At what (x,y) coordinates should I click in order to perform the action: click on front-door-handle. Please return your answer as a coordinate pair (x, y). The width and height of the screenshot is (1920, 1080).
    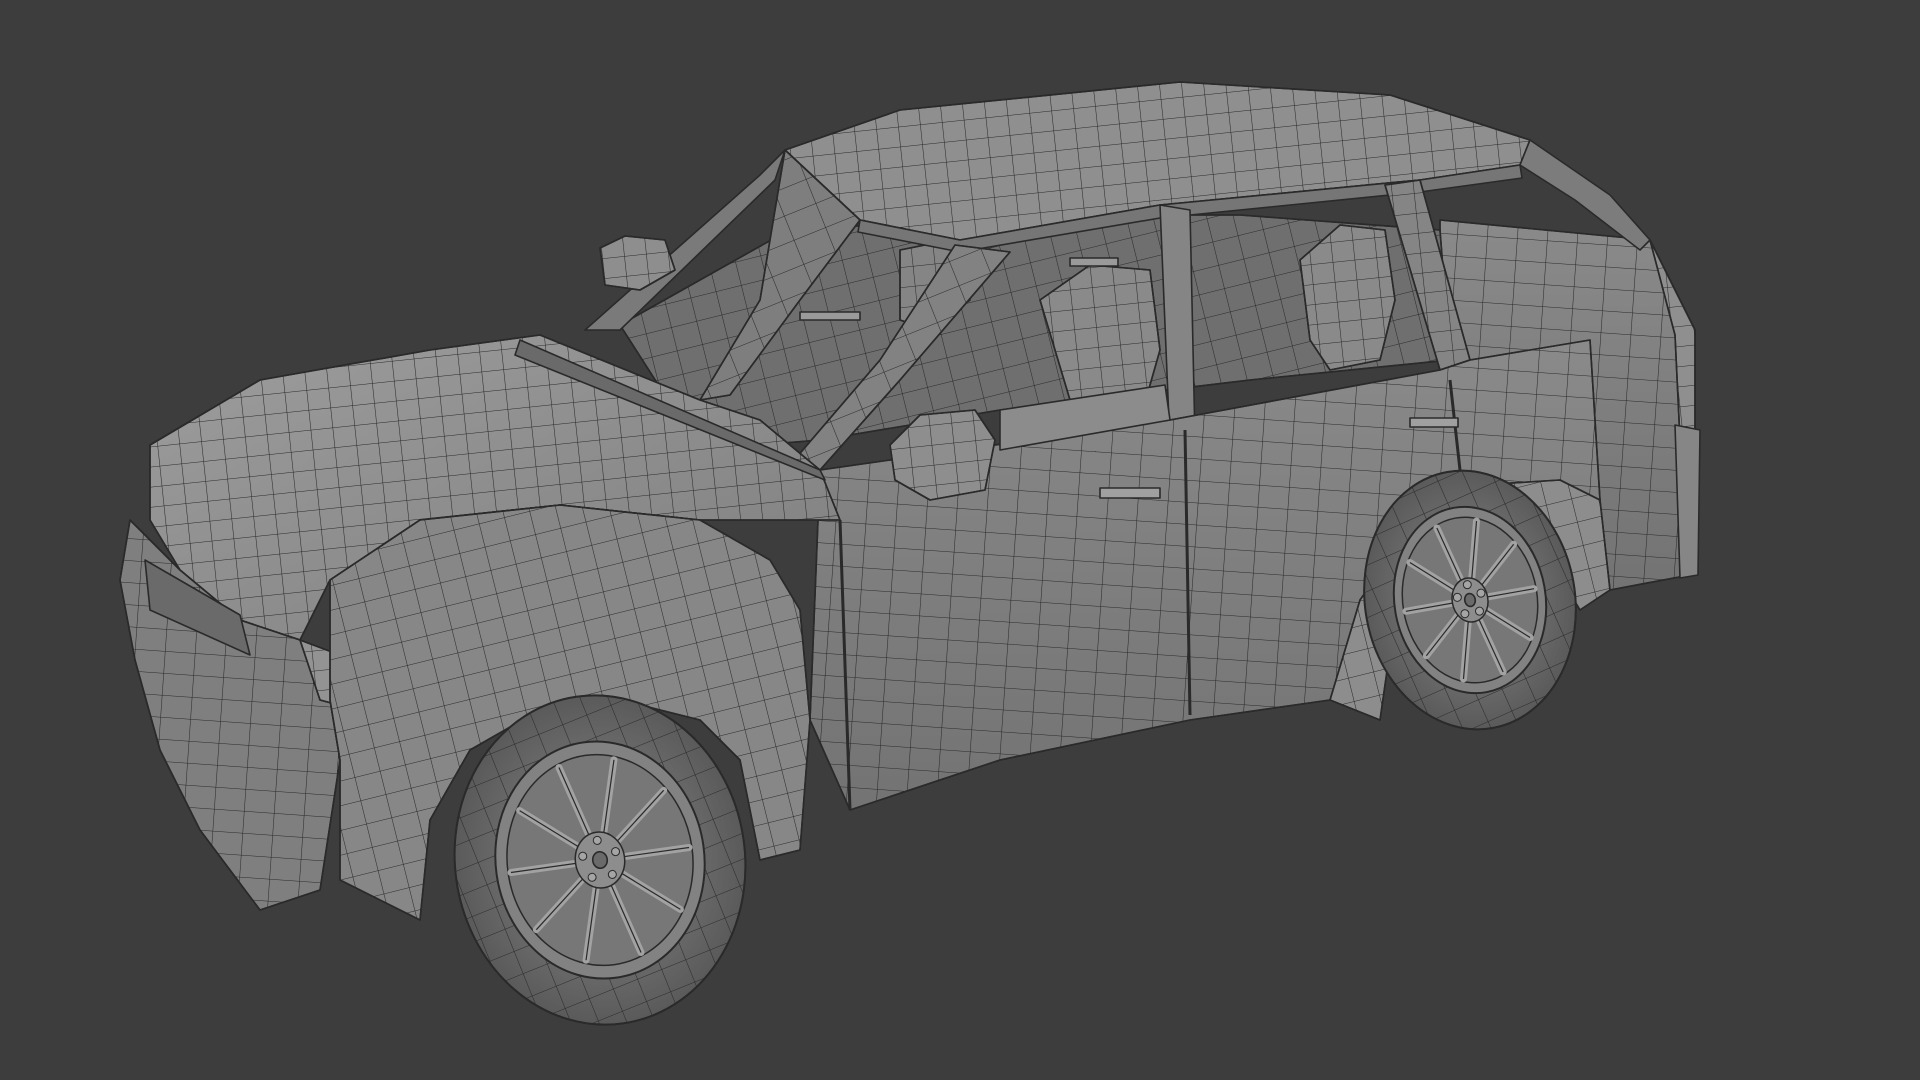
    Looking at the image, I should click on (1130, 493).